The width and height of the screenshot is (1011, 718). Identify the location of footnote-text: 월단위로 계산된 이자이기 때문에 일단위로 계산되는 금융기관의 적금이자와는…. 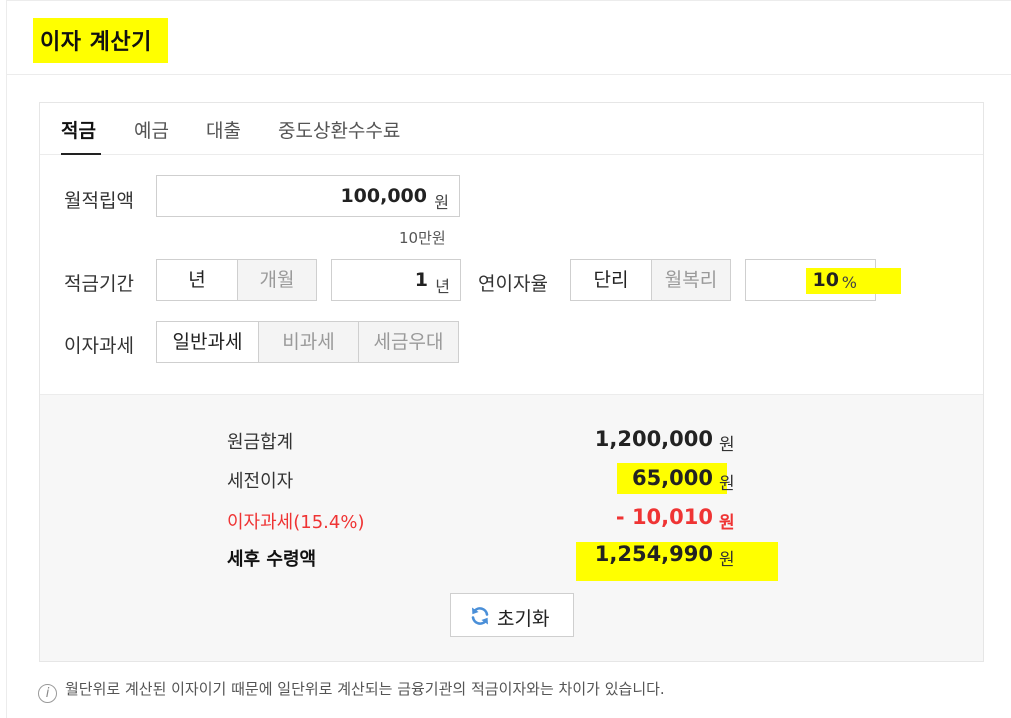
(365, 689).